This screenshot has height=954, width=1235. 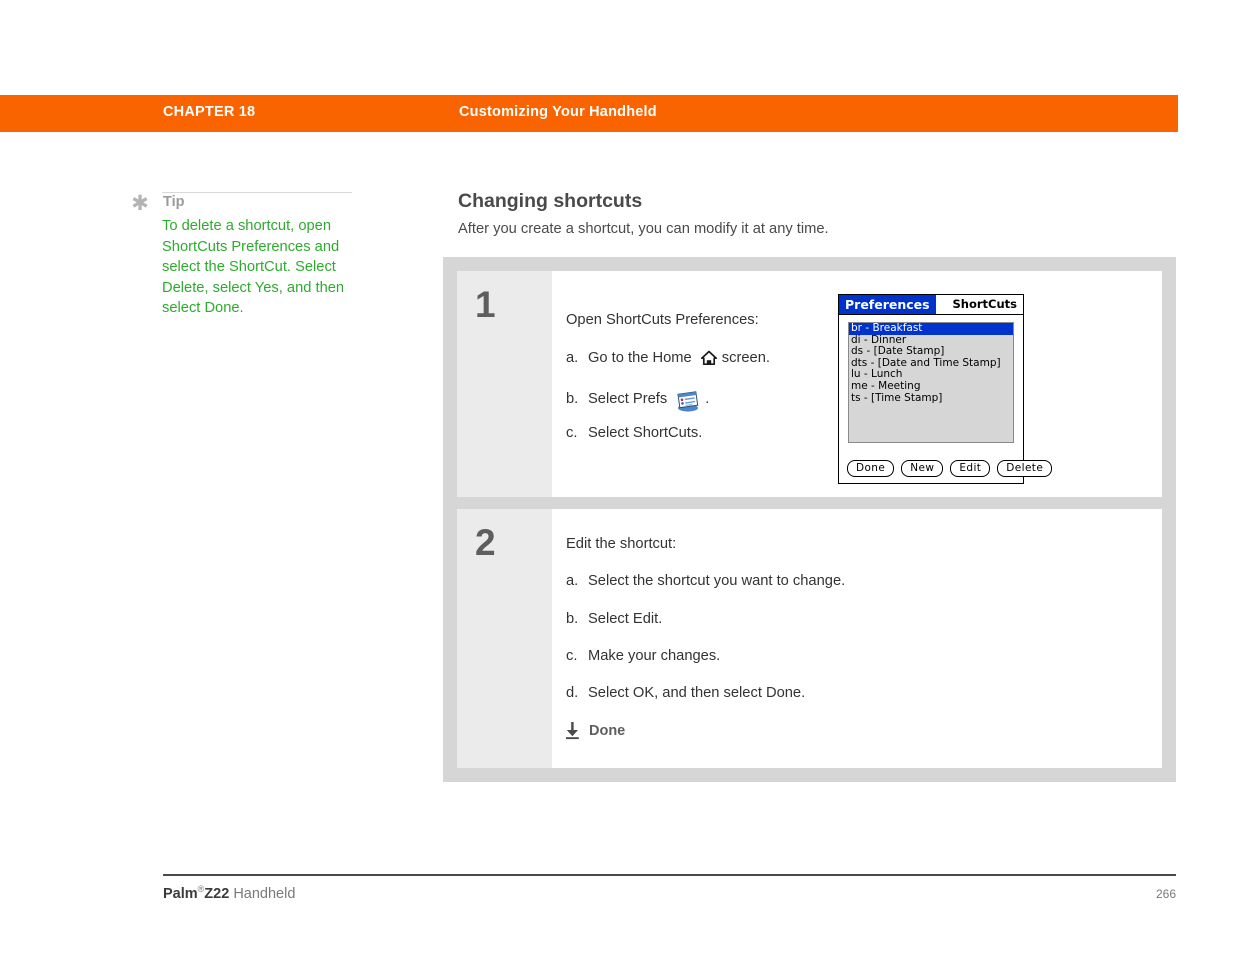 What do you see at coordinates (931, 386) in the screenshot?
I see `list-item: me - Meeting` at bounding box center [931, 386].